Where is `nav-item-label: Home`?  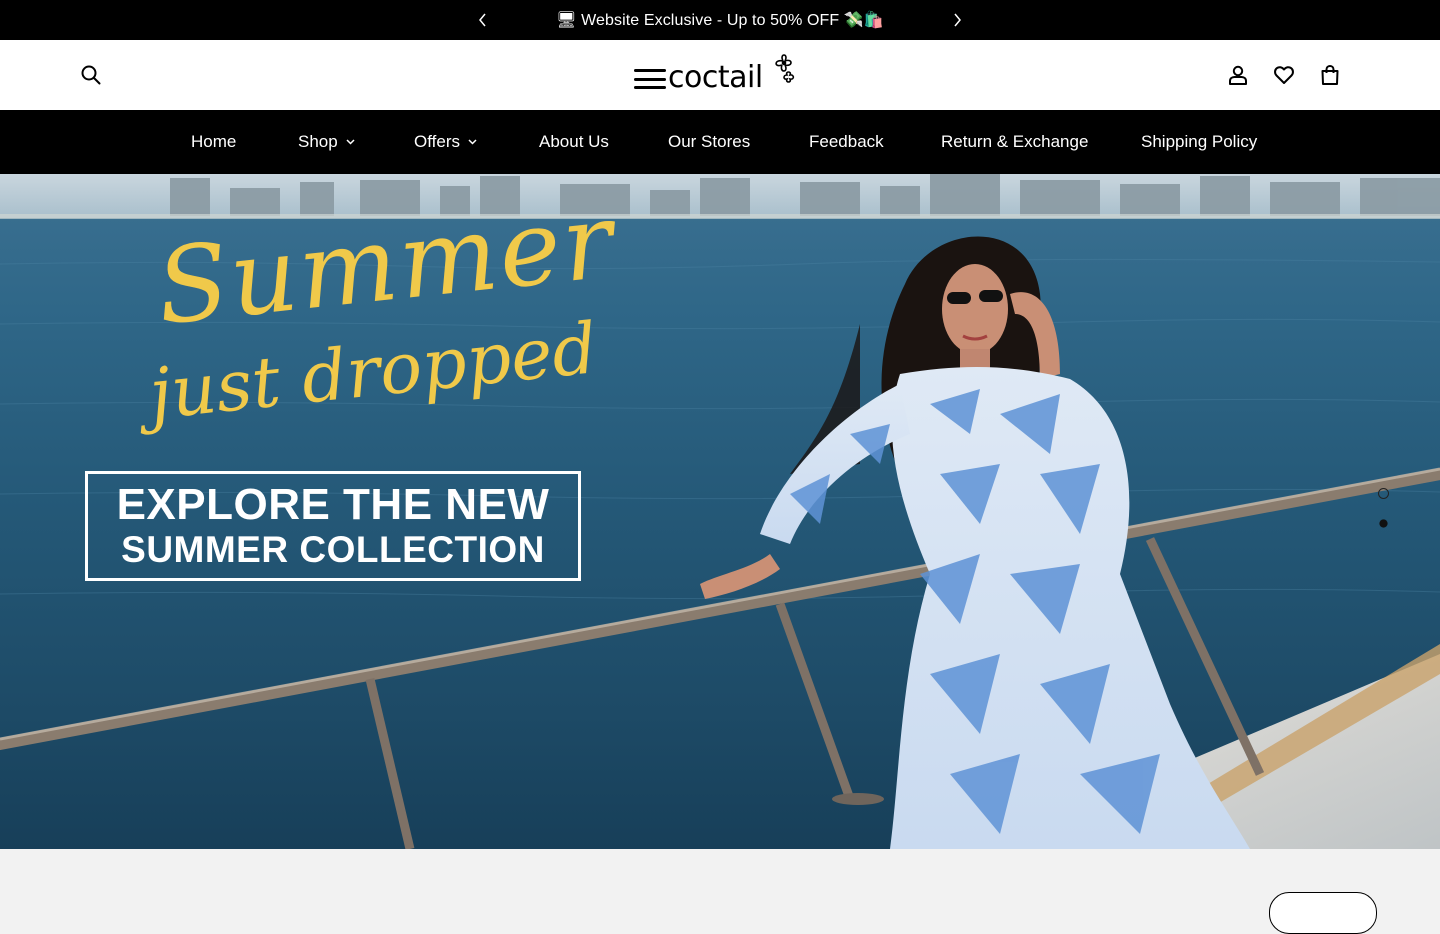
nav-item-label: Home is located at coordinates (214, 141).